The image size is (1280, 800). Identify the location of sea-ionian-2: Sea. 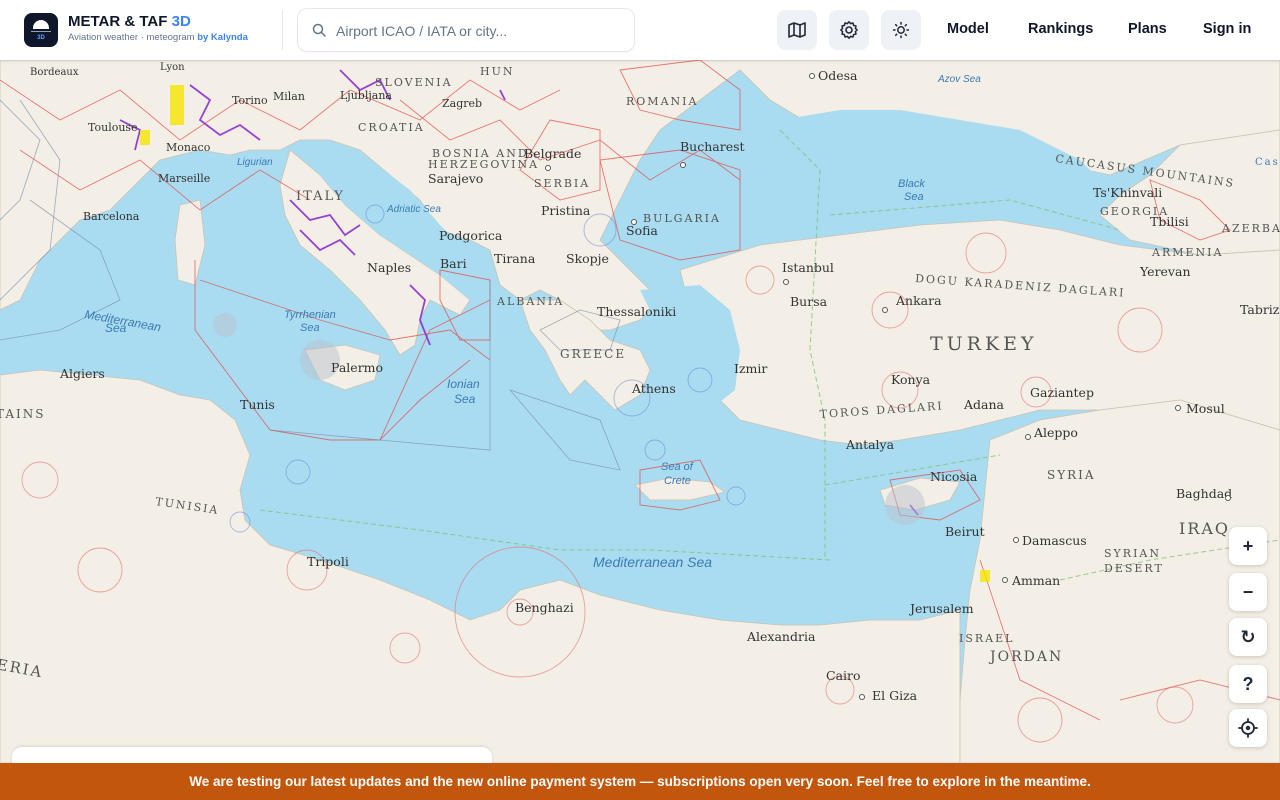
(465, 399).